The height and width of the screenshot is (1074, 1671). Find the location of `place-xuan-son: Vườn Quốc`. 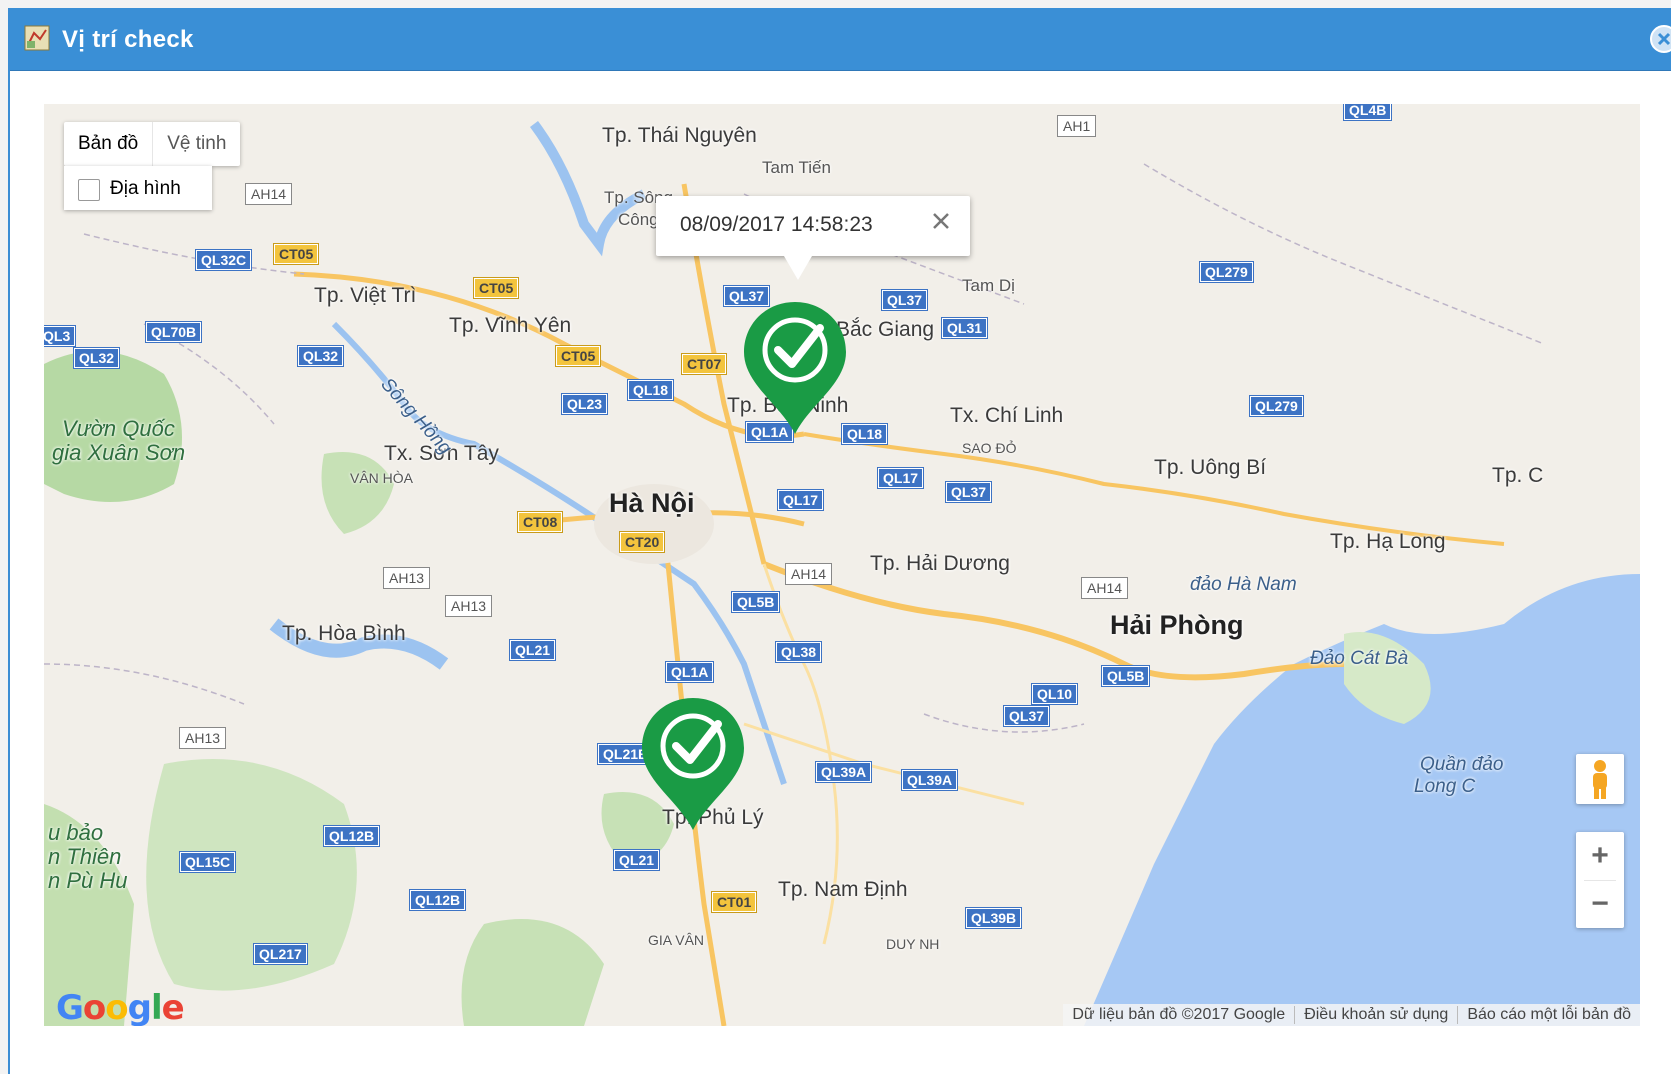

place-xuan-son: Vườn Quốc is located at coordinates (118, 428).